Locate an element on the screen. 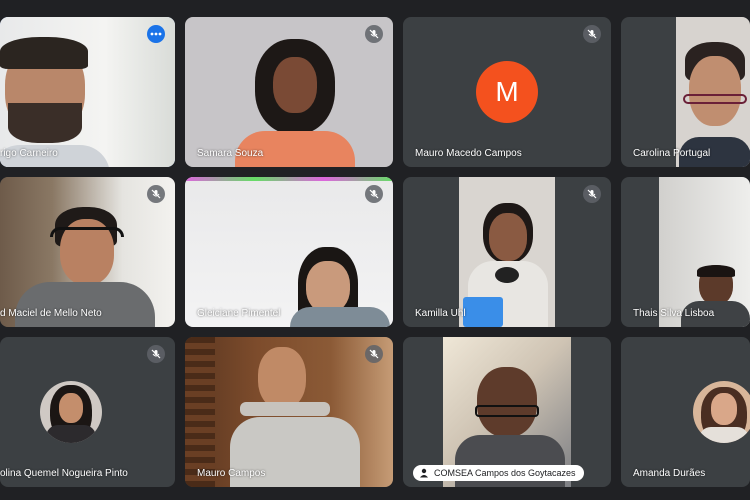  participant-name: olina Quemel Nogueira Pinto is located at coordinates (64, 473).